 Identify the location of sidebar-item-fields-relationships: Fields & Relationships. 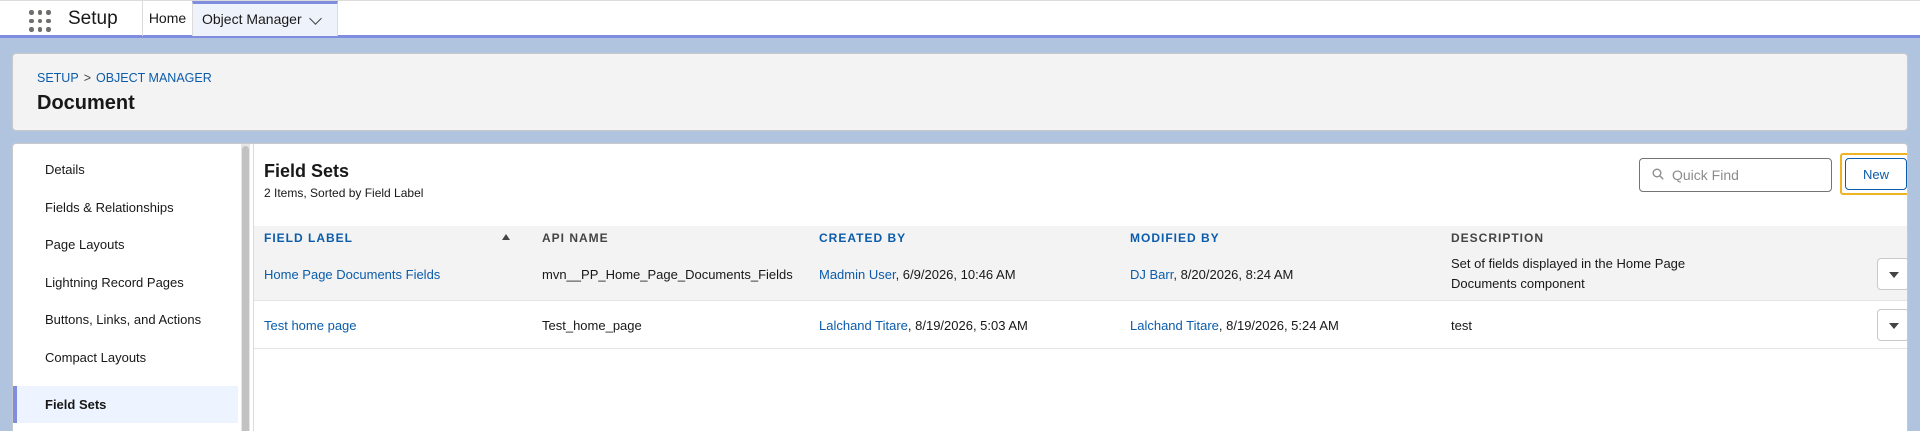
(125, 207).